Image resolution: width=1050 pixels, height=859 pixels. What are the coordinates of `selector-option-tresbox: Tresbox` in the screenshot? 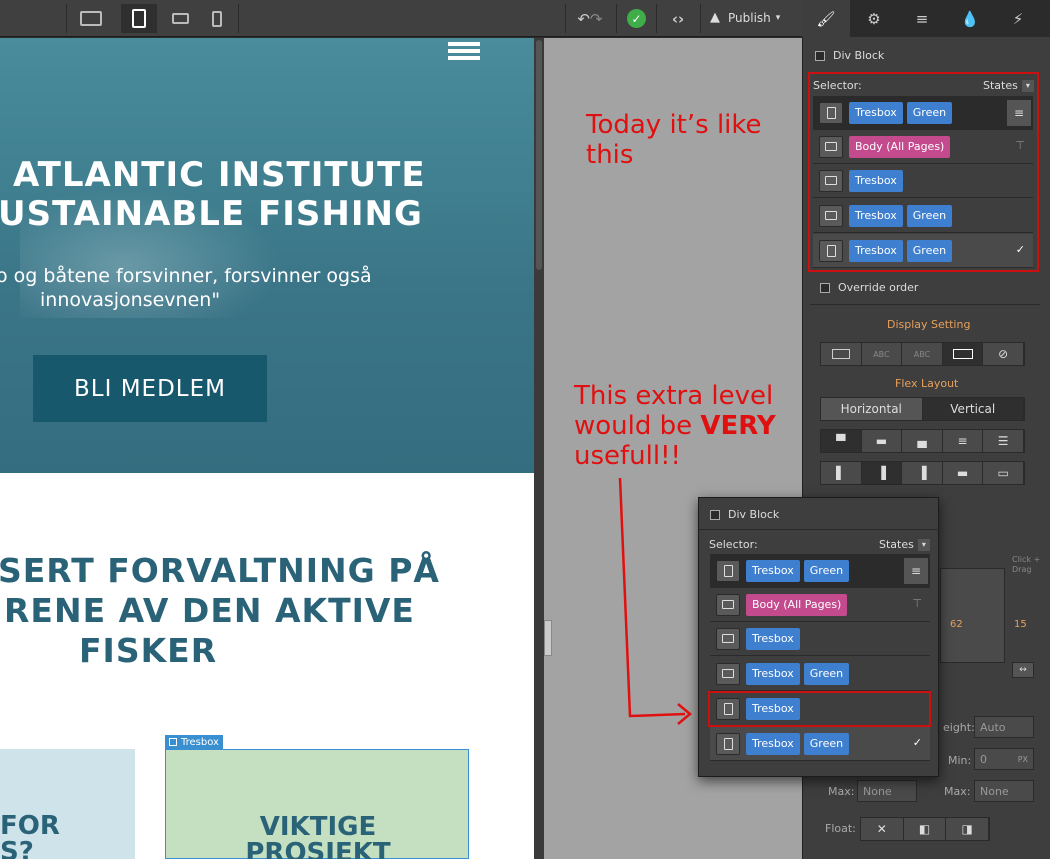 It's located at (820, 639).